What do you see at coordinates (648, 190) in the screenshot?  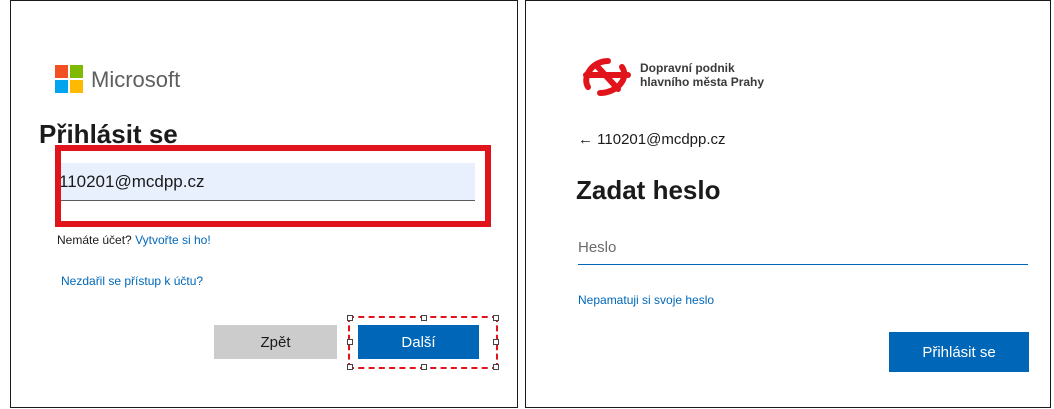 I see `password-title: Zadat heslo` at bounding box center [648, 190].